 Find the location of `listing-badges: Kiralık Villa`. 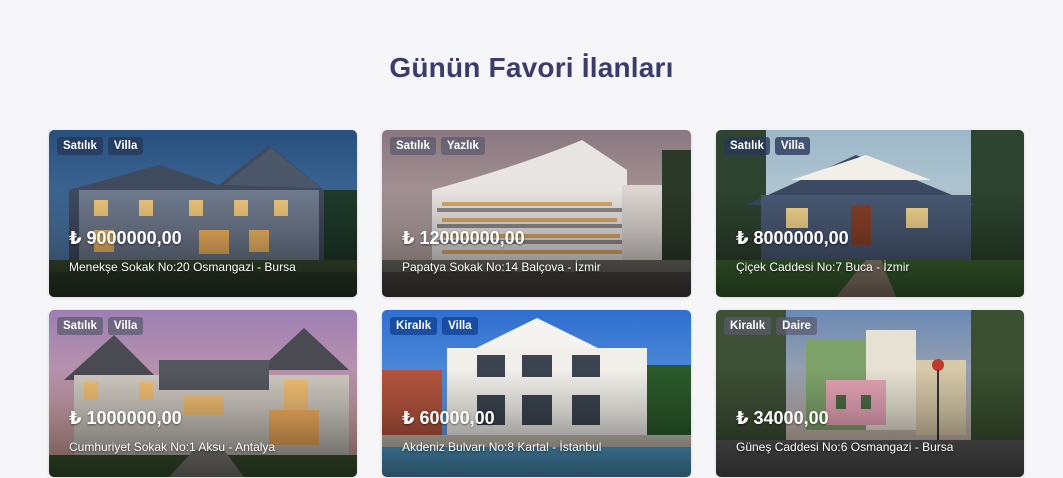

listing-badges: Kiralık Villa is located at coordinates (434, 326).